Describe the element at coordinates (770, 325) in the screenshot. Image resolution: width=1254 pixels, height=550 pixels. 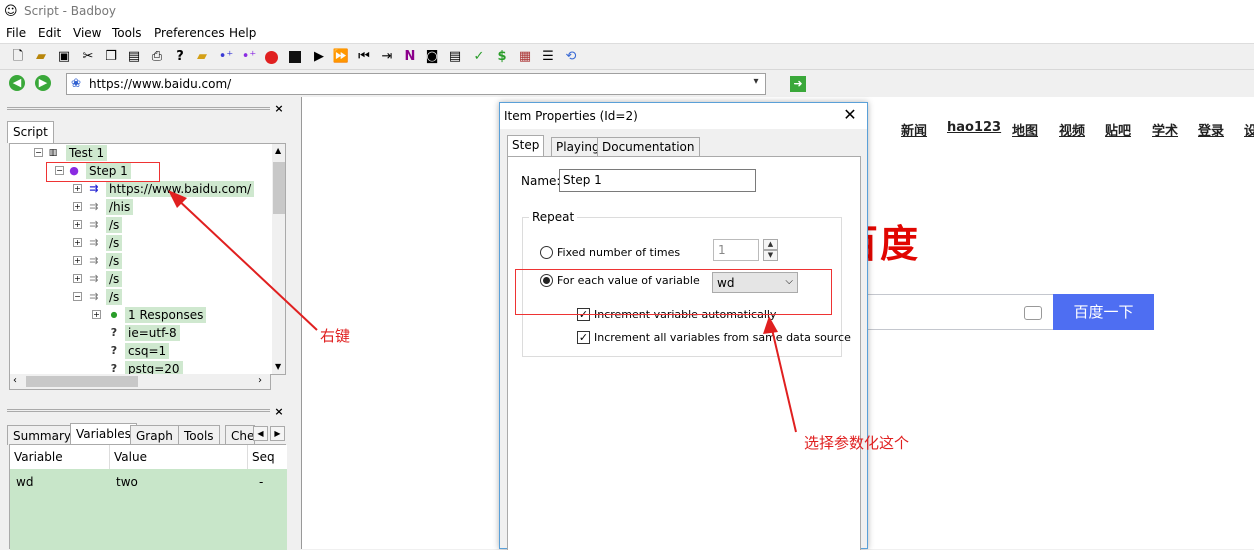
I see `annotation-arrowhead` at that location.